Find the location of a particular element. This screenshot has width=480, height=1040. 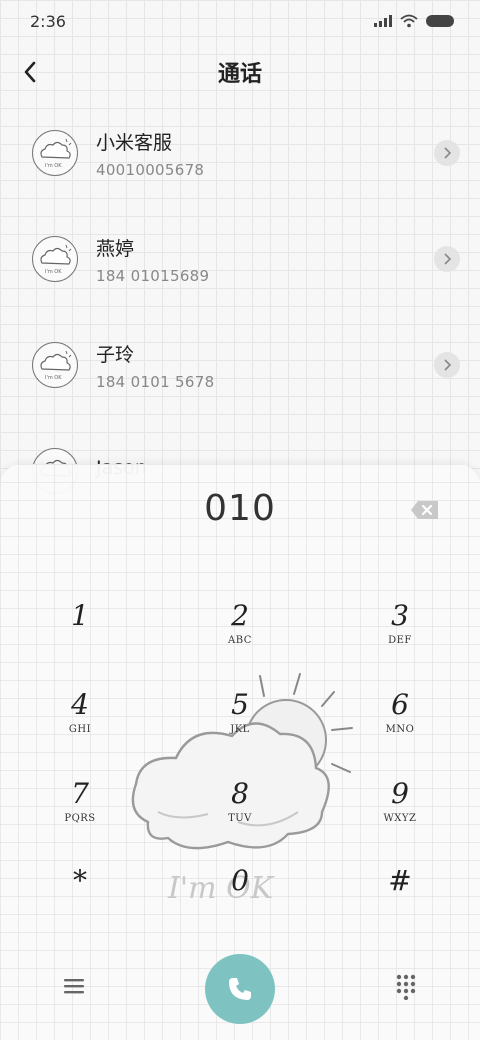

key-hash: # is located at coordinates (400, 904).